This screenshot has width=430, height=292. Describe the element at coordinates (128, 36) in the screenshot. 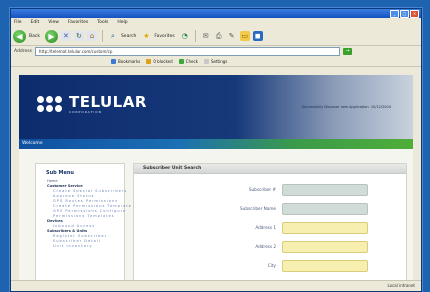

I see `search-label: Search` at that location.